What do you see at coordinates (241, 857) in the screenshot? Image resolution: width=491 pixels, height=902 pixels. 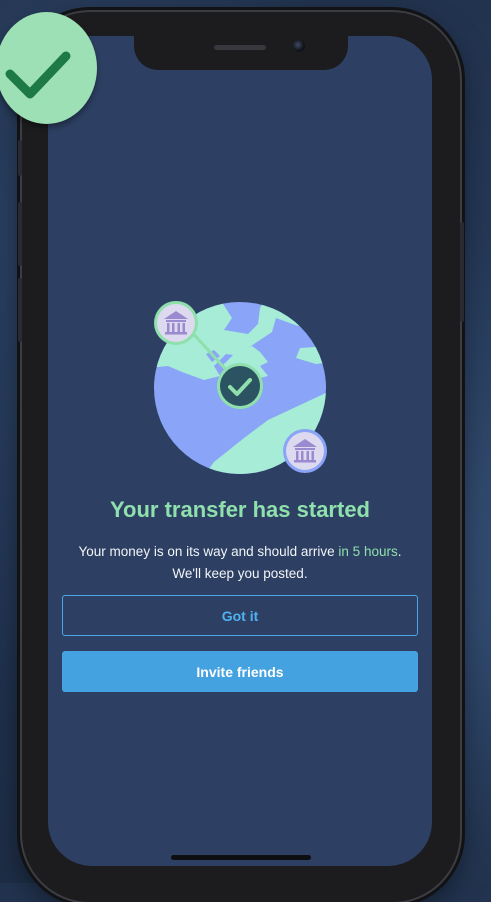 I see `home-indicator` at bounding box center [241, 857].